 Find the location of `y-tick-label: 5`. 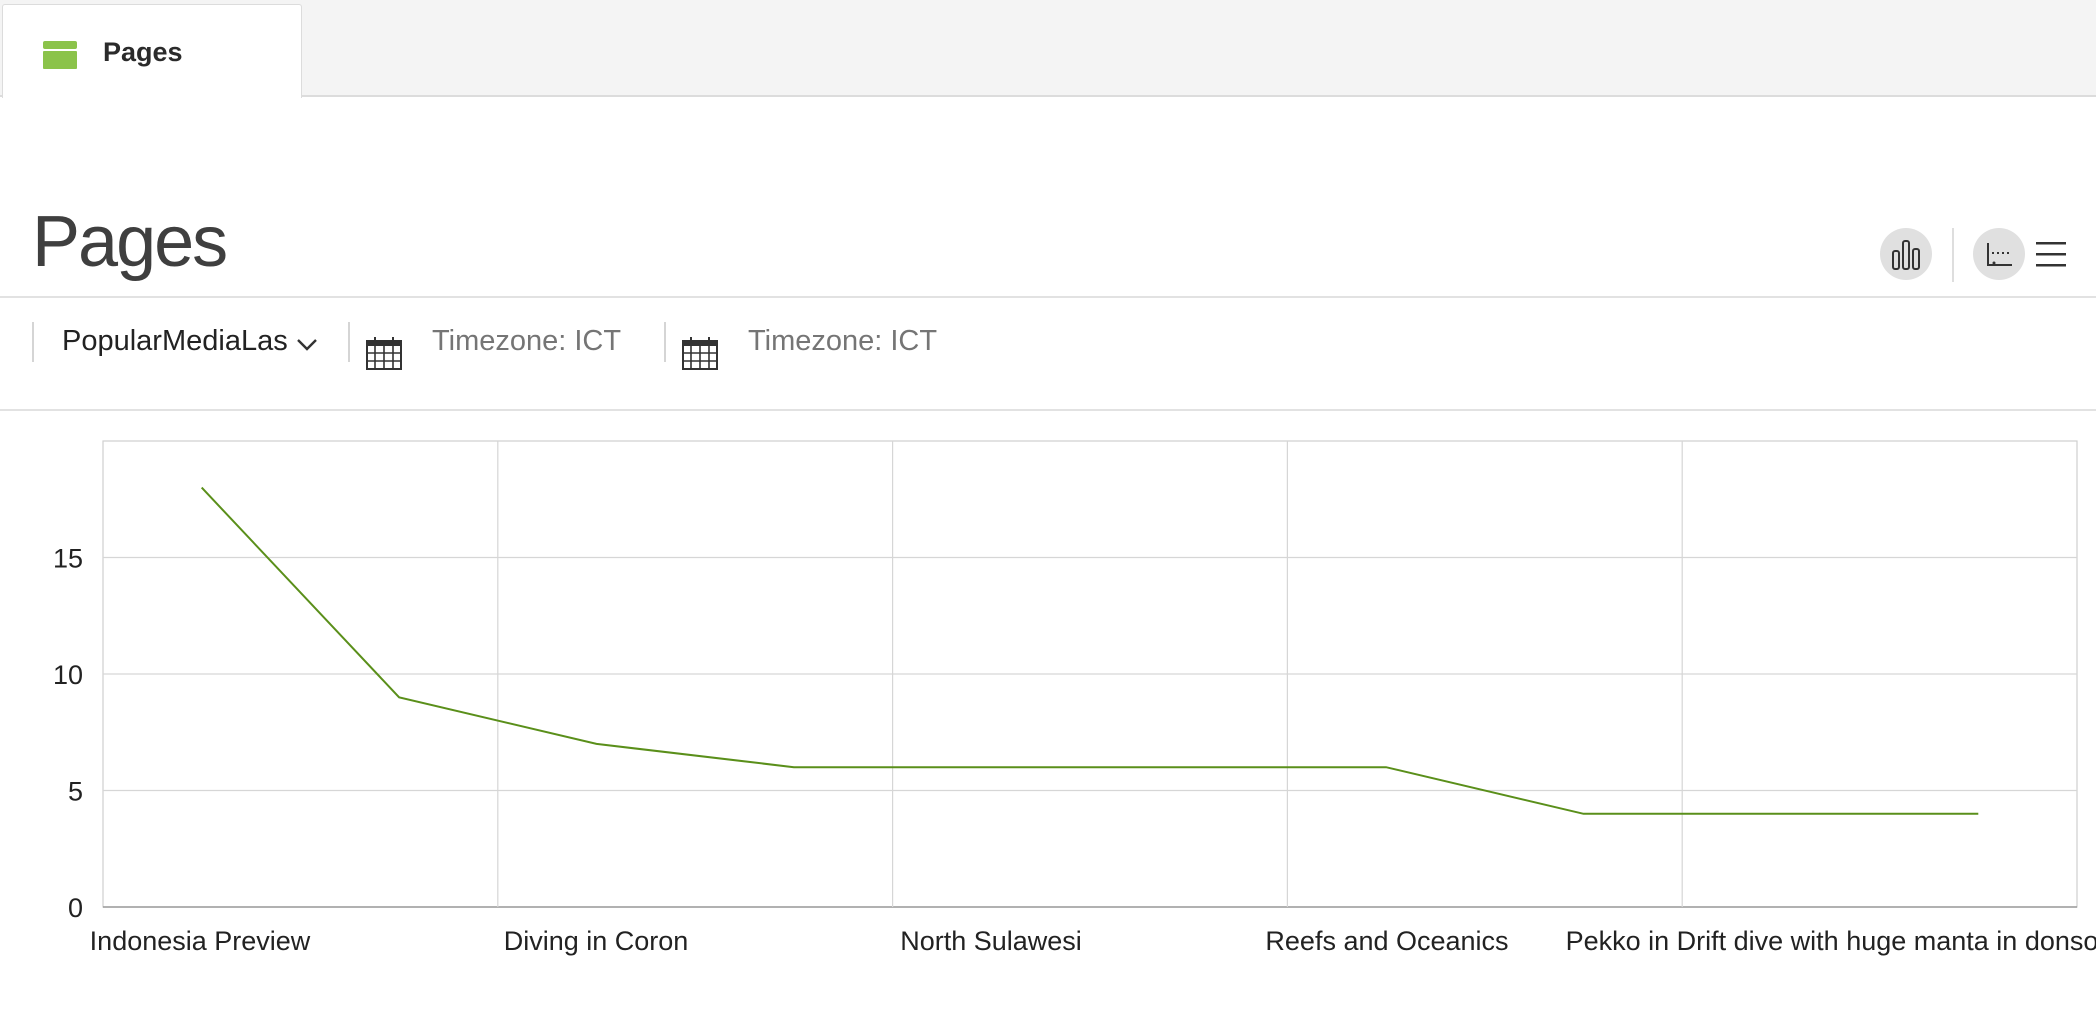

y-tick-label: 5 is located at coordinates (75, 792).